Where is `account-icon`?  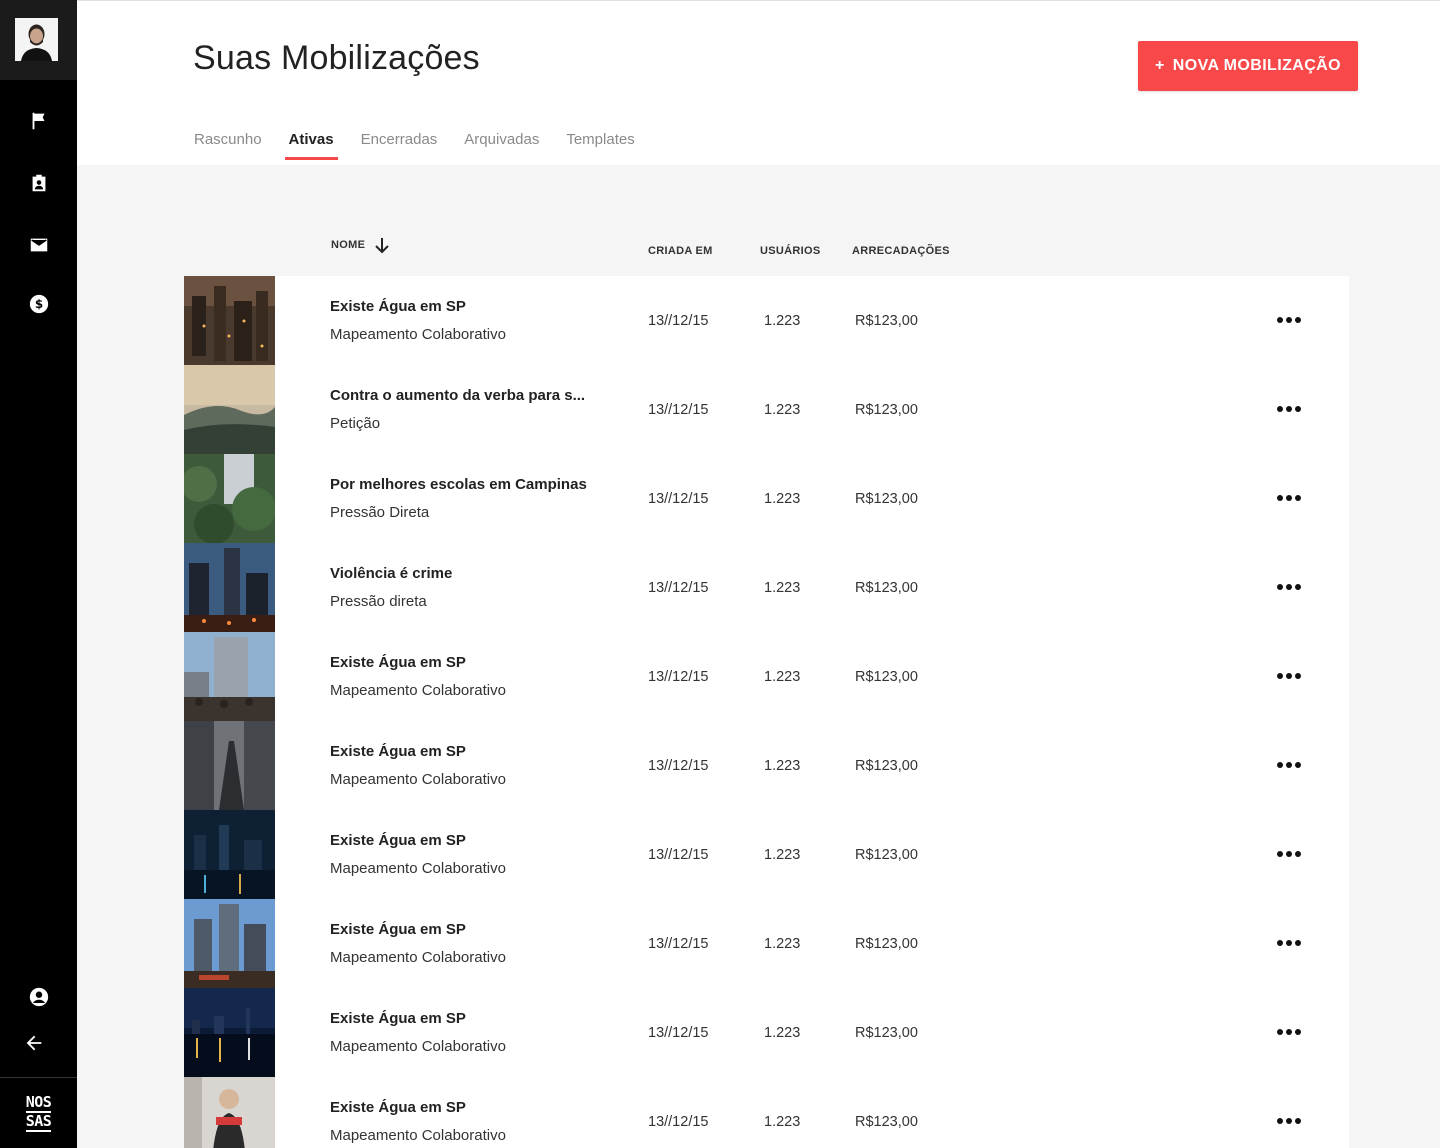
account-icon is located at coordinates (39, 997).